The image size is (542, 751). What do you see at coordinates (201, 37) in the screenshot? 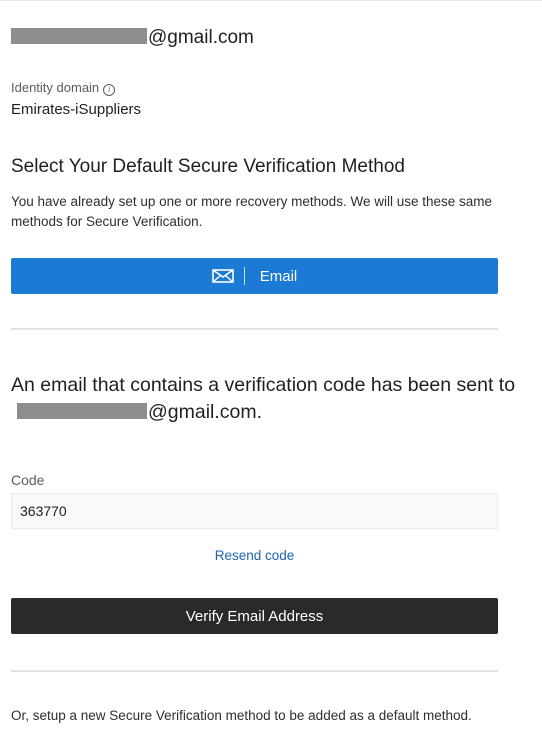
I see `user-email-domain: @gmail.com` at bounding box center [201, 37].